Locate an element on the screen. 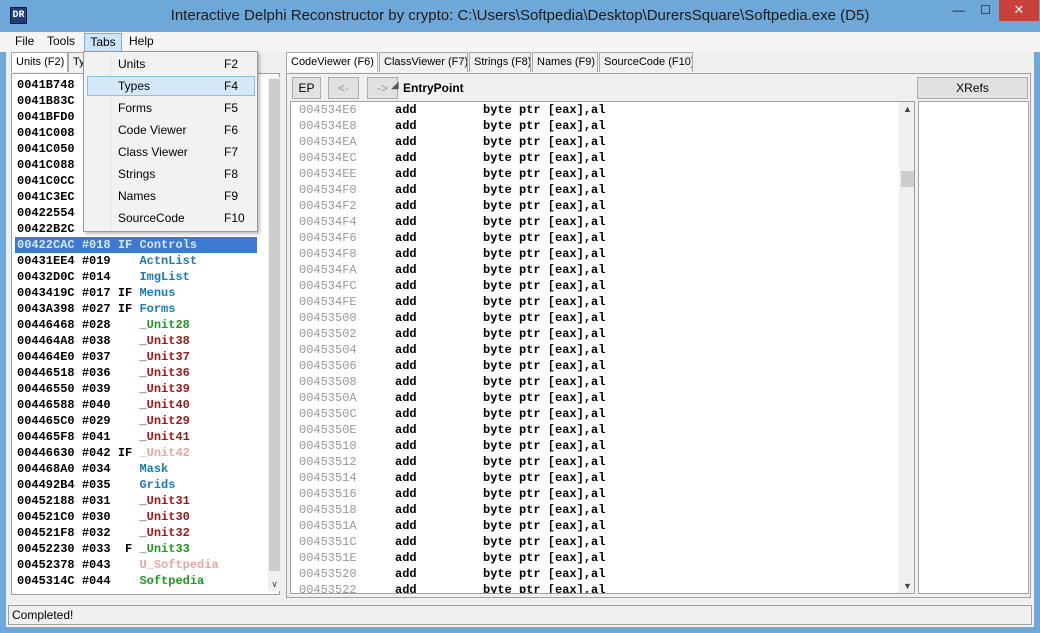  unit-row: 004468A0 #034 Mask is located at coordinates (136, 469).